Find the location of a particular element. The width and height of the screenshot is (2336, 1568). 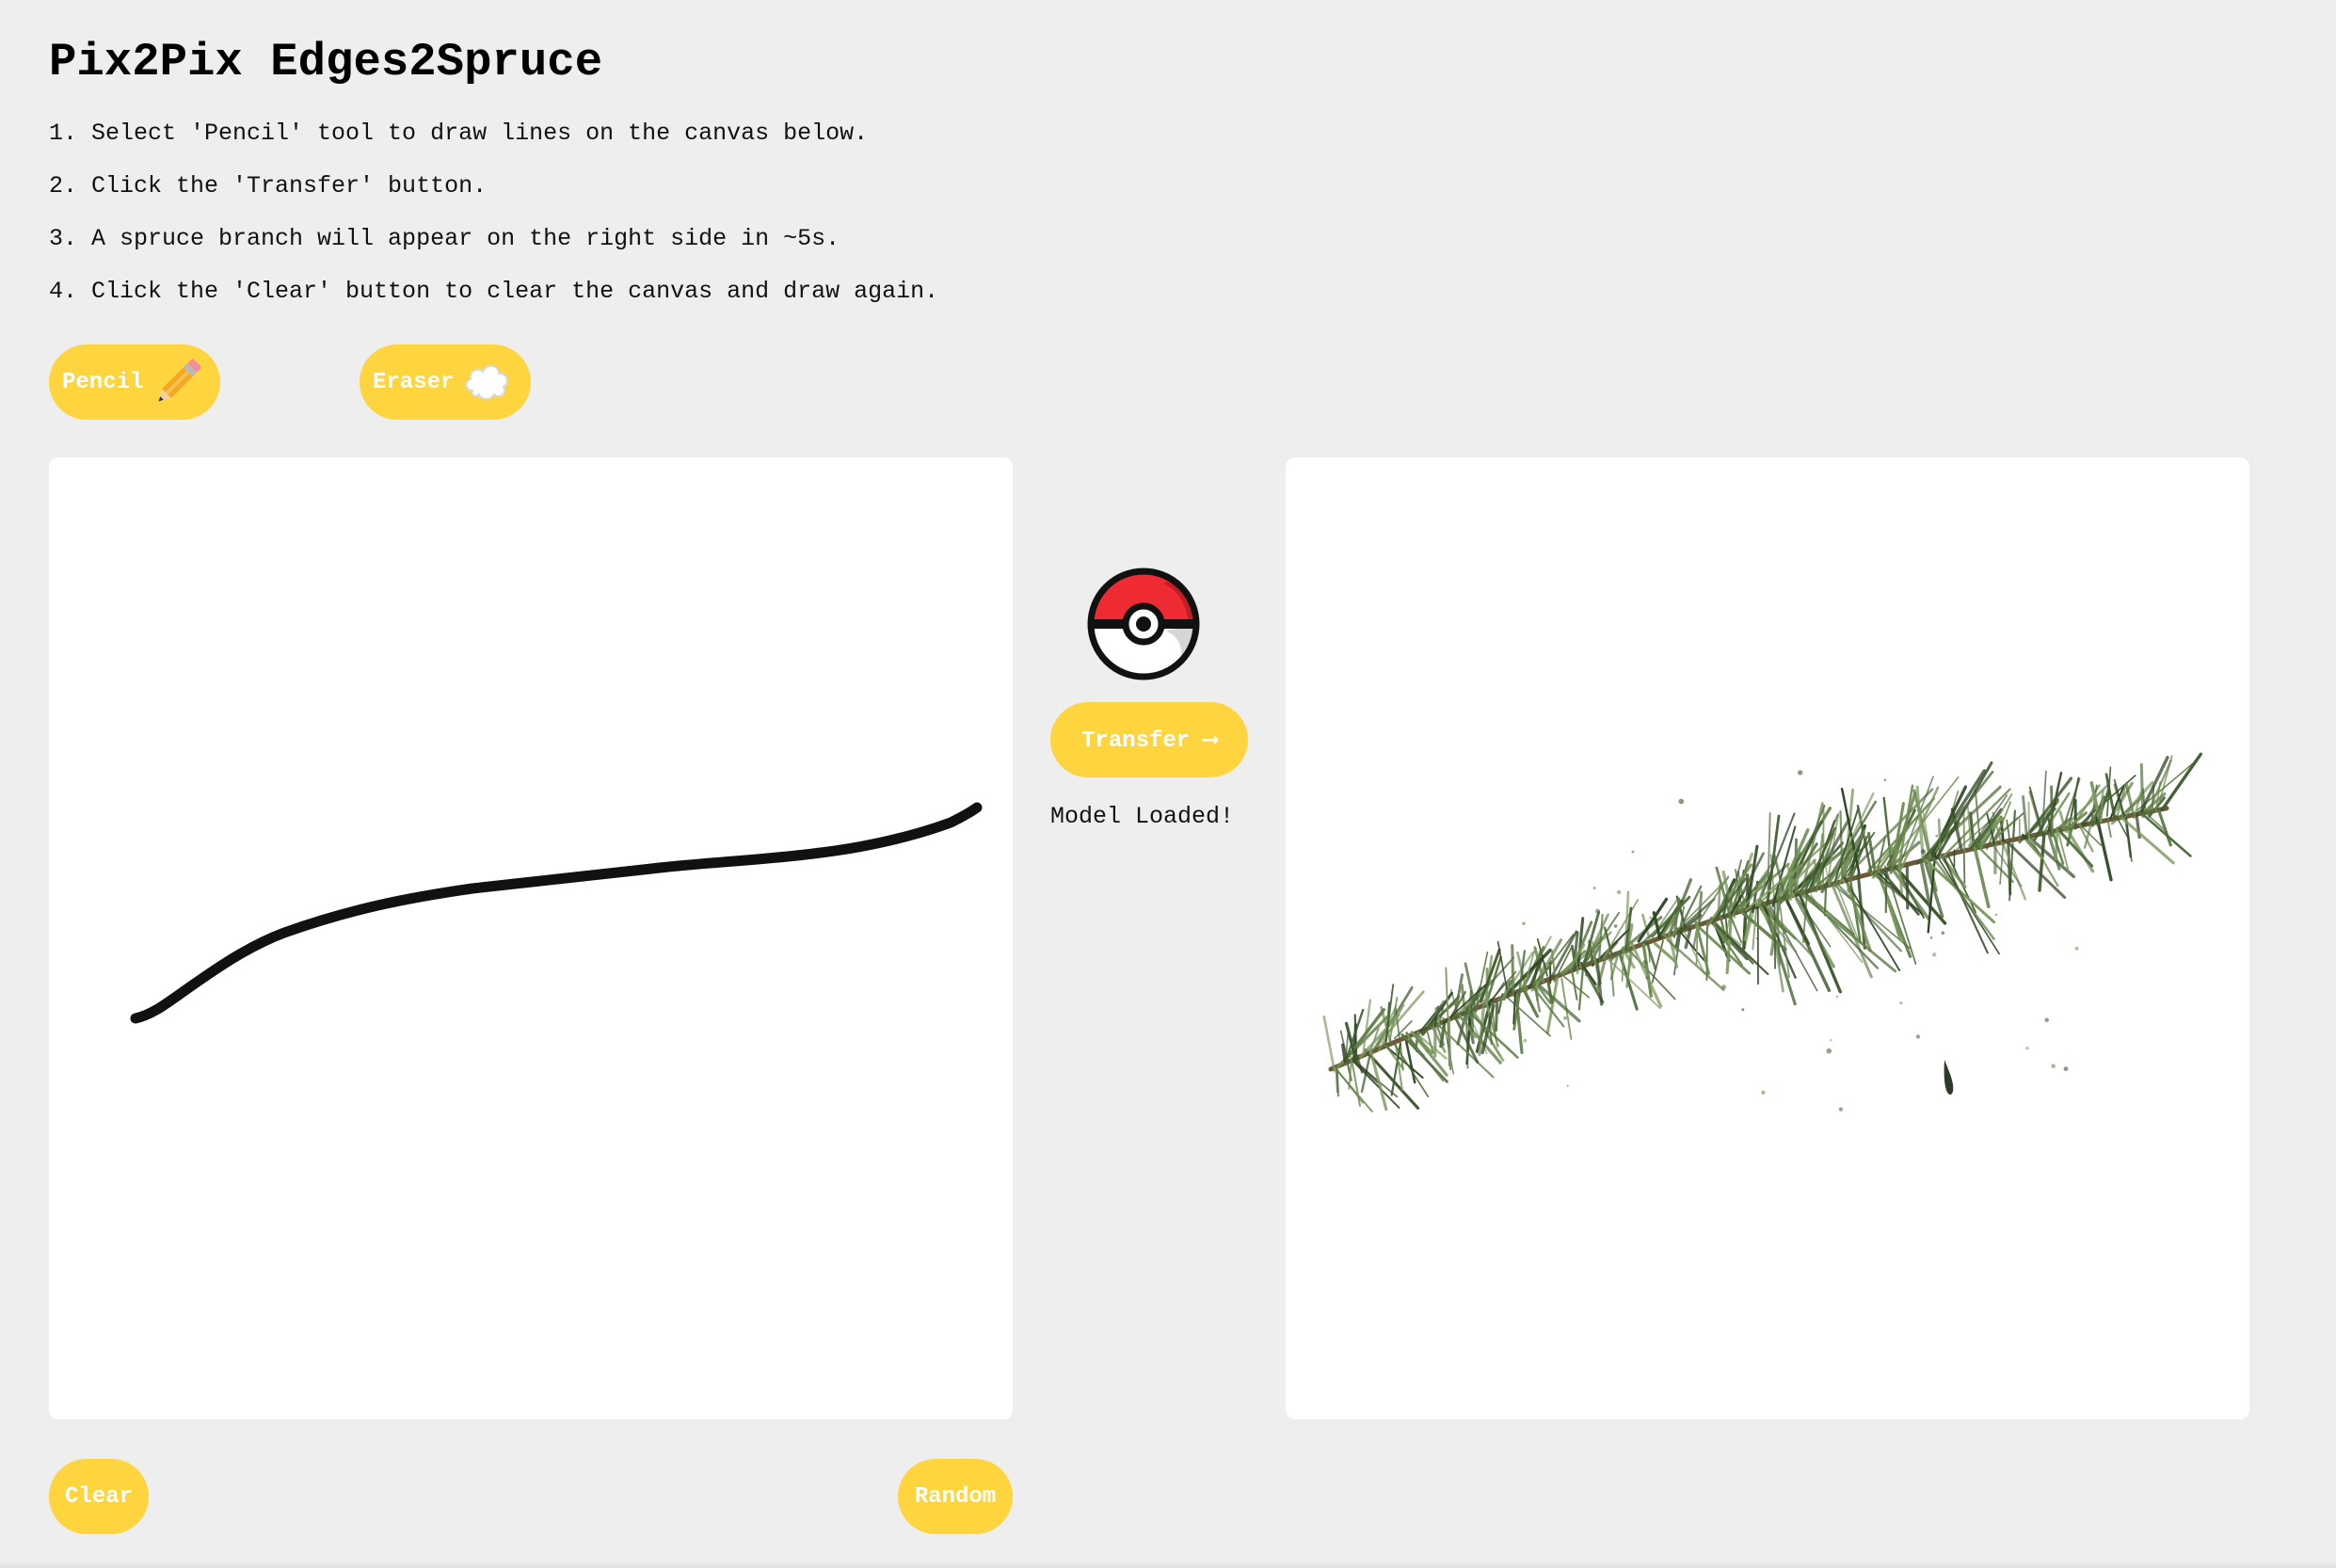

pokeball-icon is located at coordinates (1143, 624).